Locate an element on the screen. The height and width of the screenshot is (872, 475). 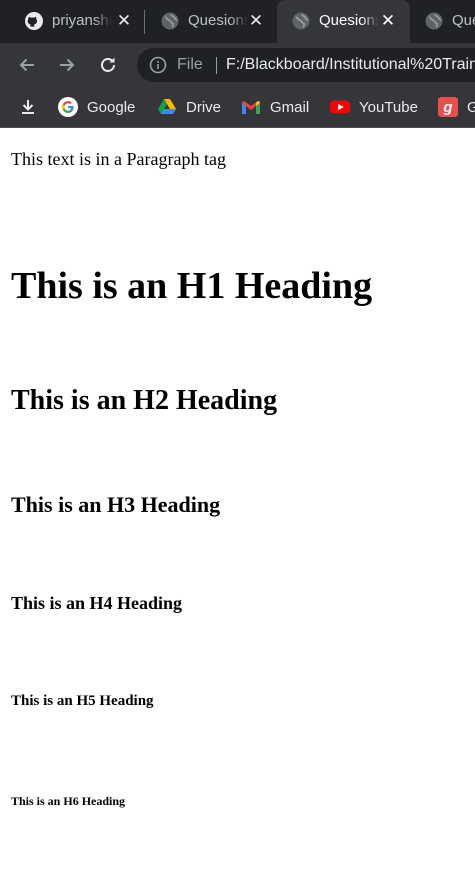
bookmark-gmail: Gmail is located at coordinates (275, 107).